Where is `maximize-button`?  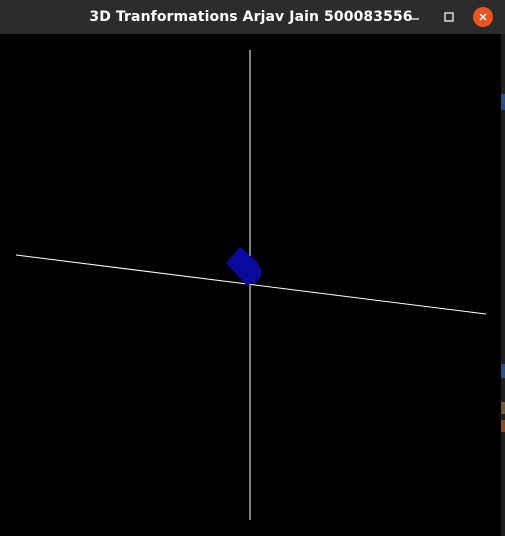
maximize-button is located at coordinates (449, 17).